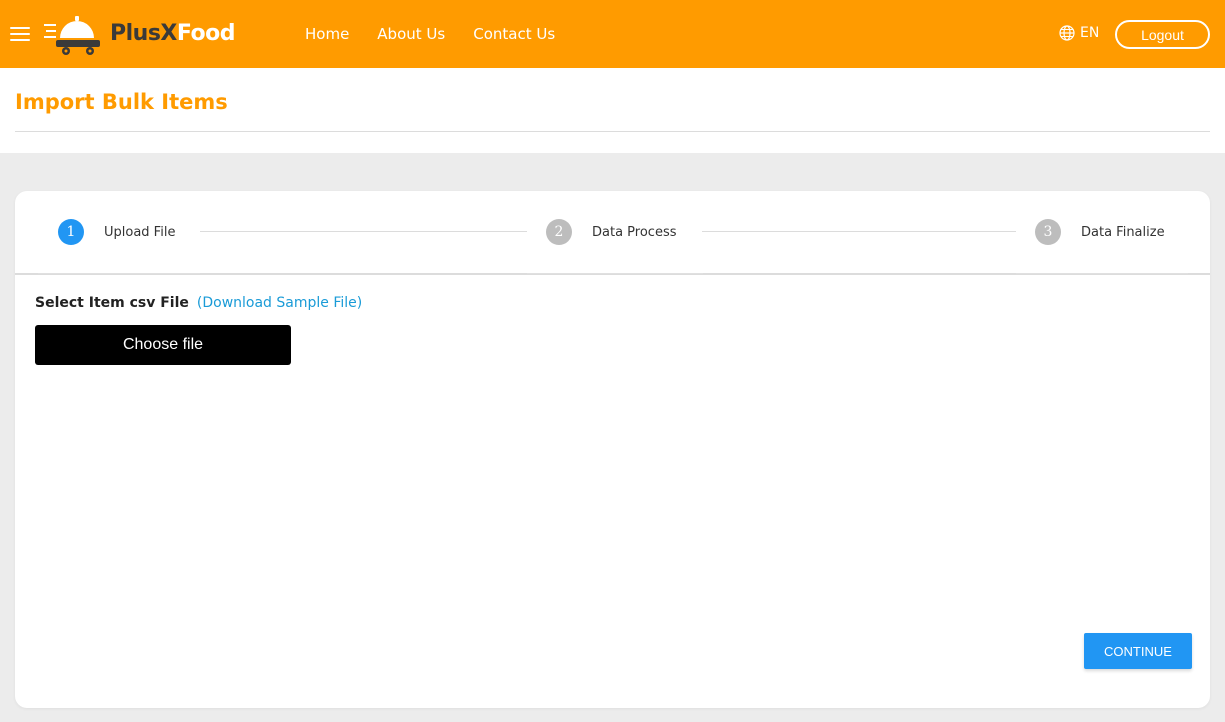 The height and width of the screenshot is (722, 1225). Describe the element at coordinates (163, 345) in the screenshot. I see `choose-file-button: Choose file` at that location.